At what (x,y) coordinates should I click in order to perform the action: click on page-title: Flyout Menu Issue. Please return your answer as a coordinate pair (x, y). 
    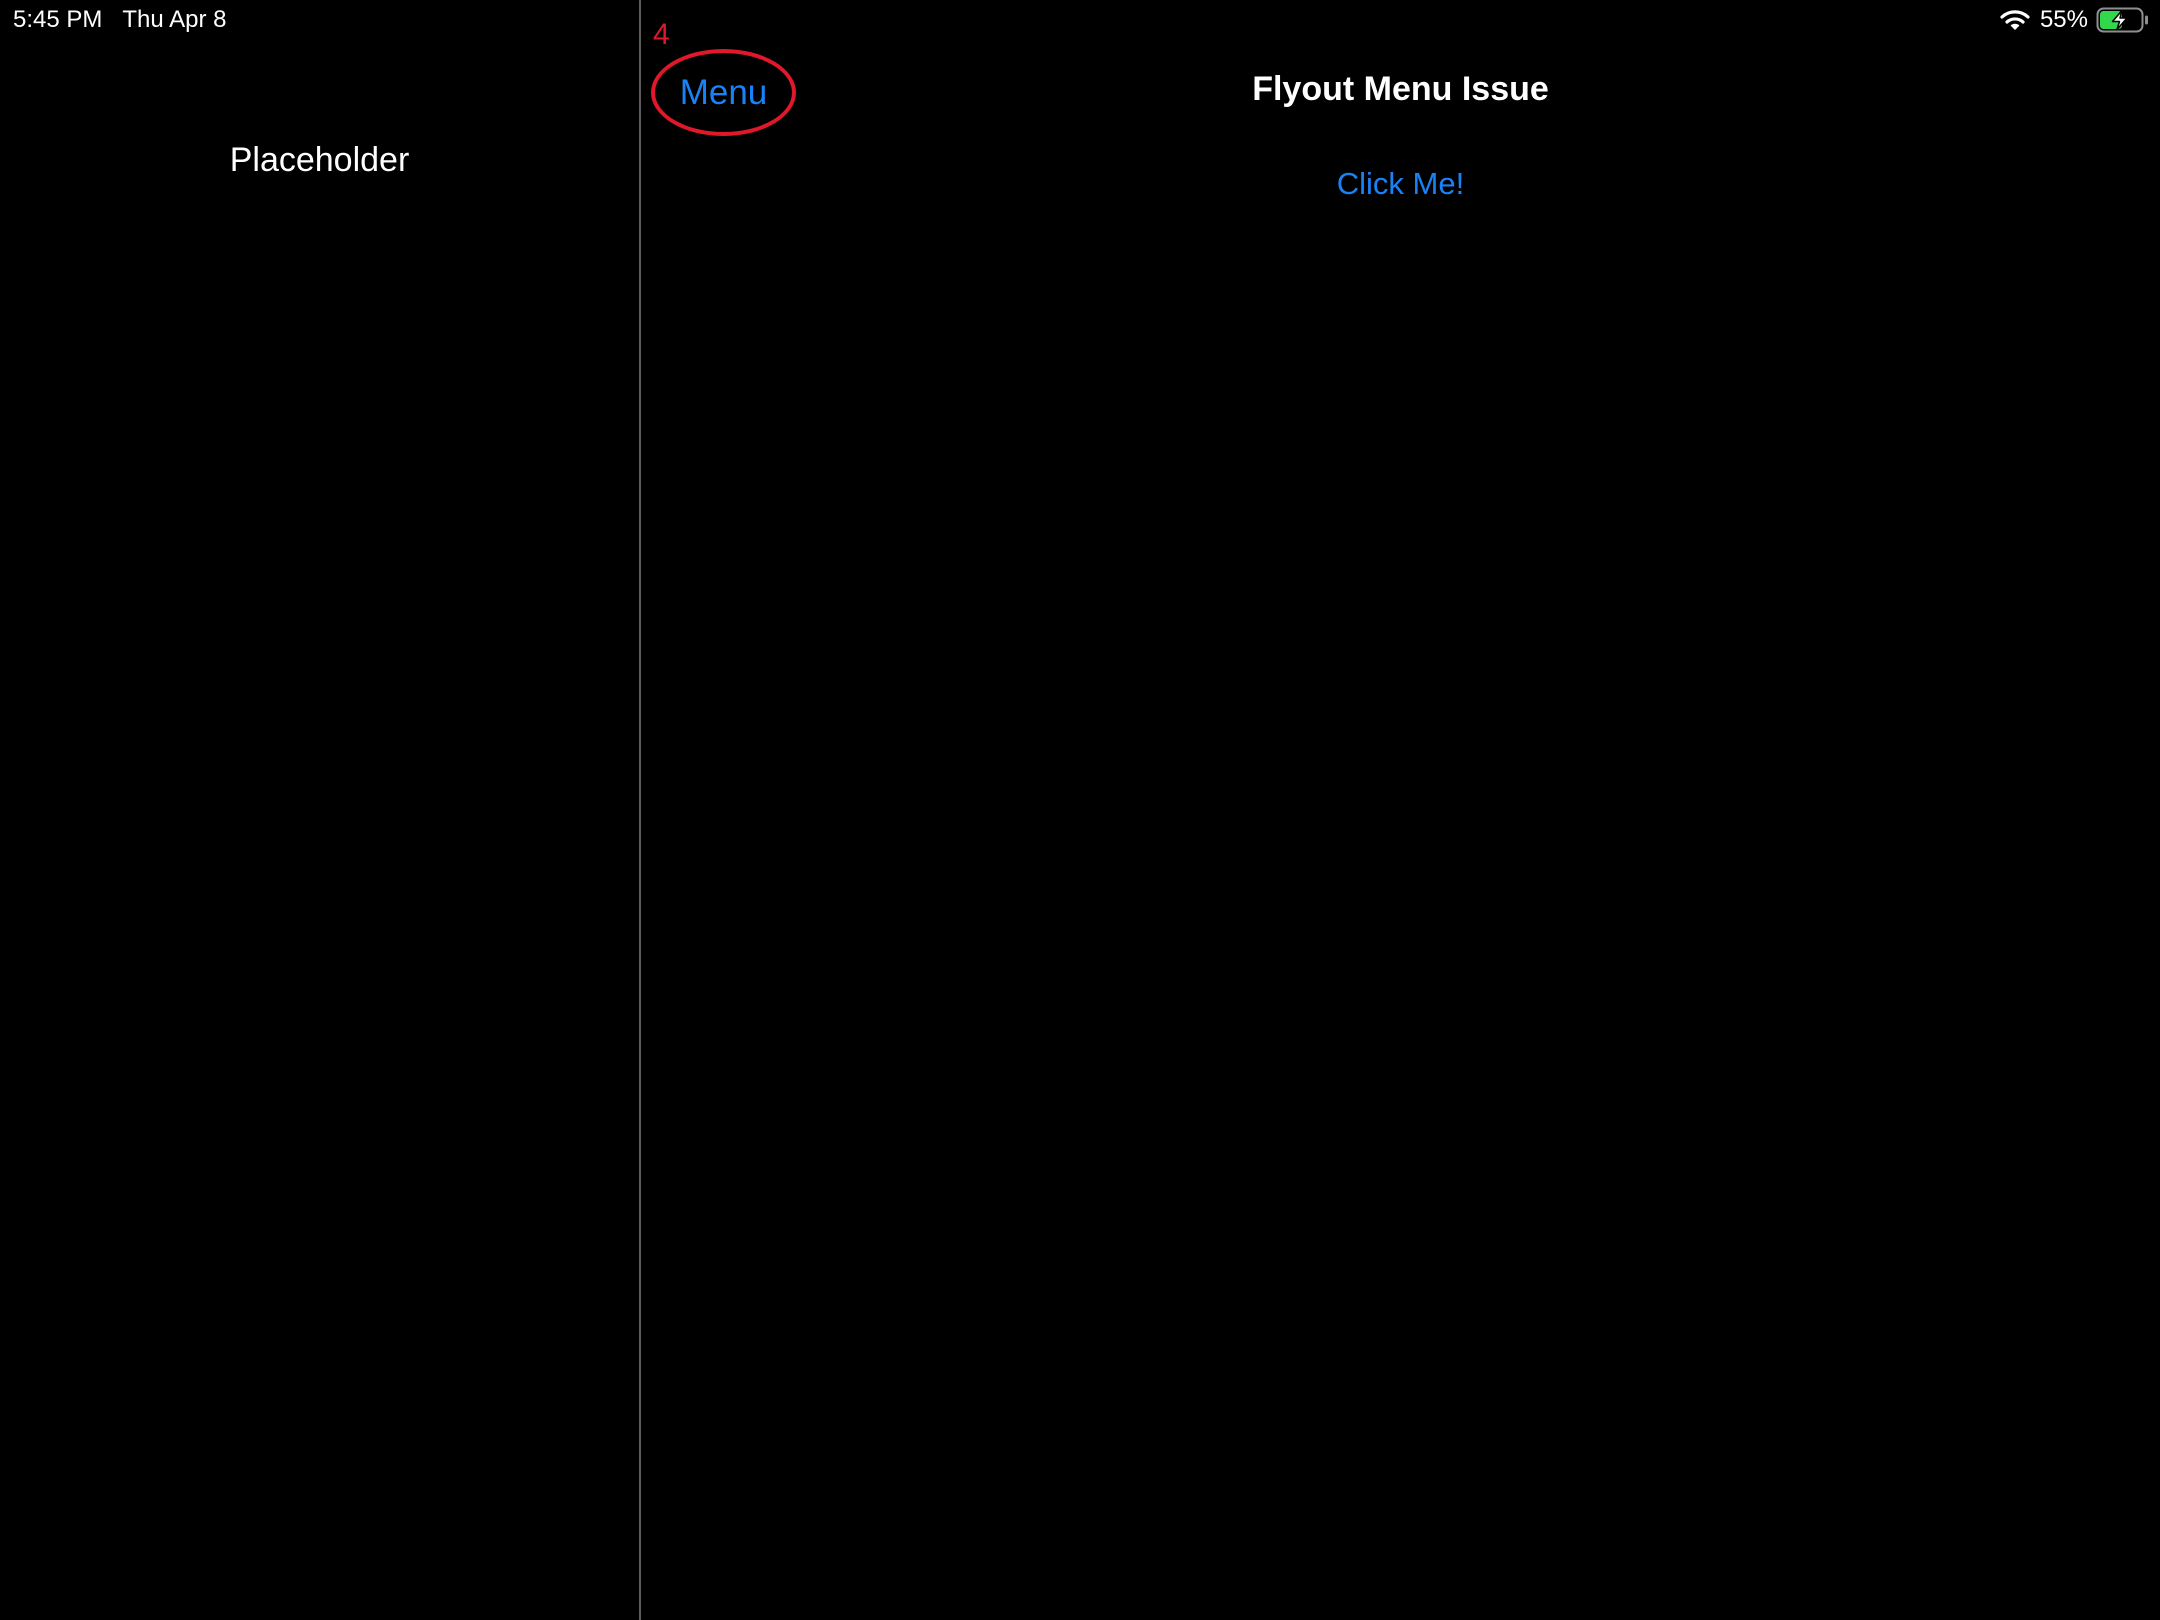
    Looking at the image, I should click on (1400, 89).